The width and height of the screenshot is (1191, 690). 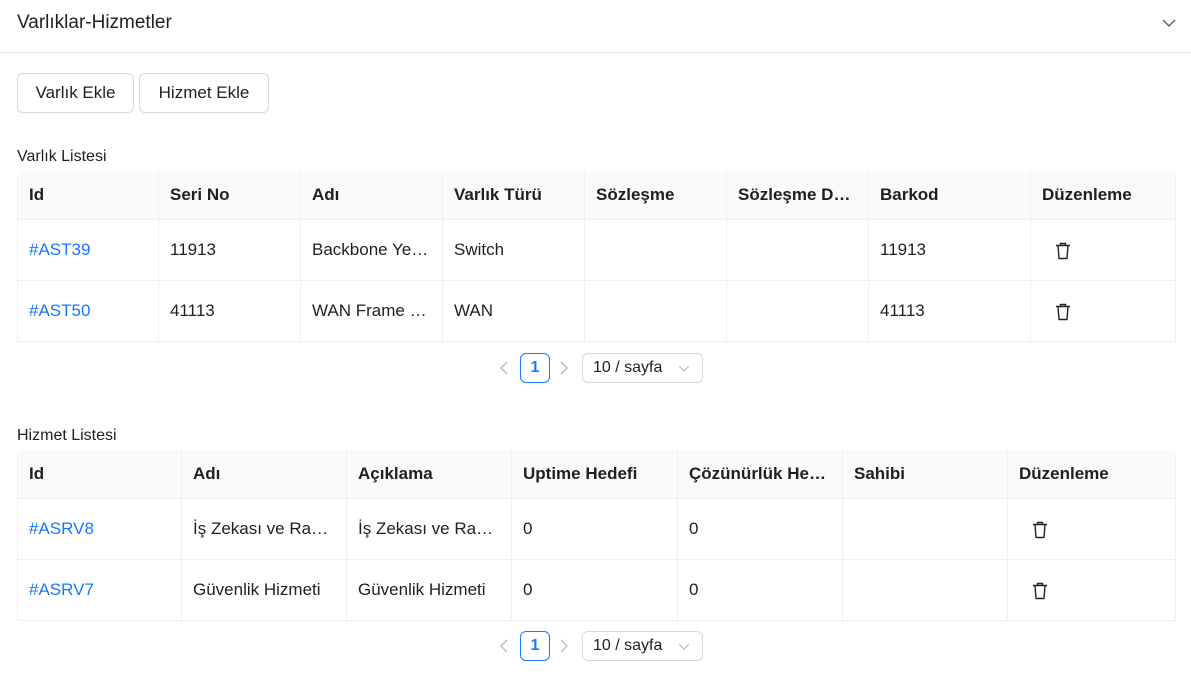 I want to click on asset-type: WAN, so click(x=514, y=311).